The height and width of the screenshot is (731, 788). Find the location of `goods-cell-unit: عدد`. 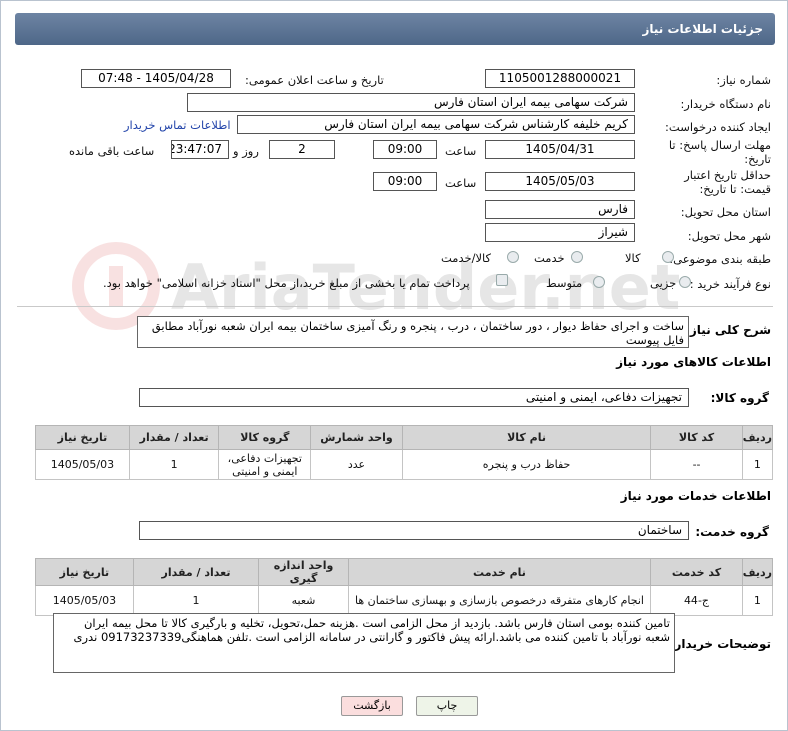

goods-cell-unit: عدد is located at coordinates (356, 464).